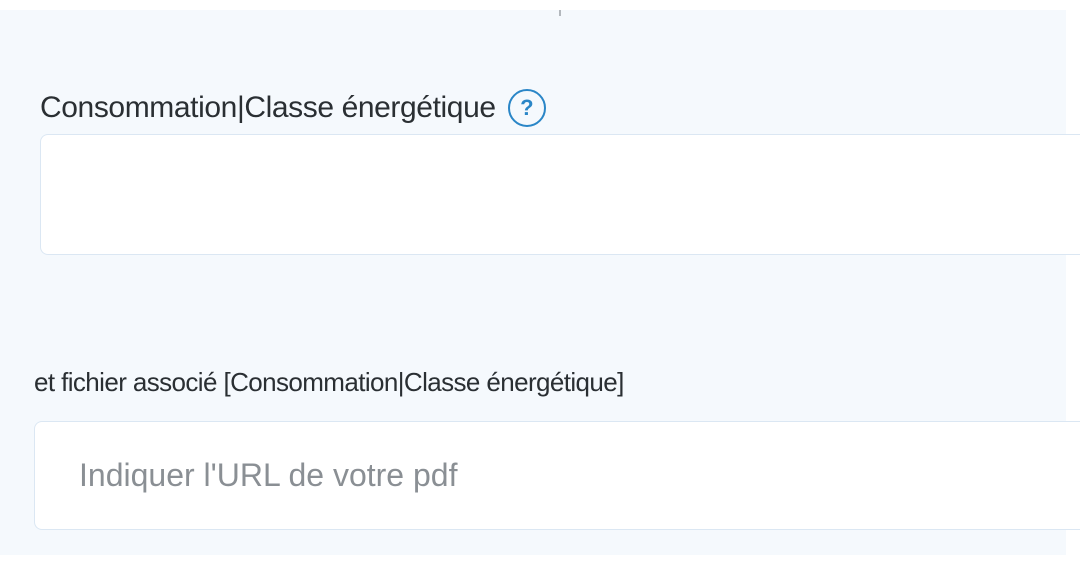  I want to click on question-circle-icon: ?, so click(526, 108).